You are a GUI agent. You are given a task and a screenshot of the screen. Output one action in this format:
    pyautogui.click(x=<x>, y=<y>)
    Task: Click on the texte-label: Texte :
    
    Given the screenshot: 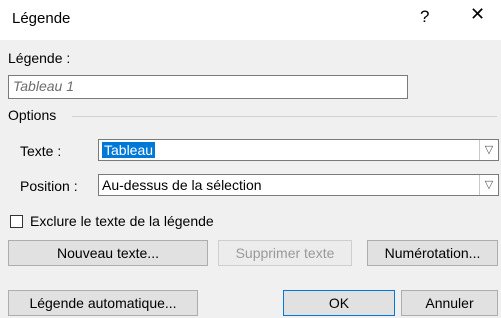 What is the action you would take?
    pyautogui.click(x=41, y=151)
    